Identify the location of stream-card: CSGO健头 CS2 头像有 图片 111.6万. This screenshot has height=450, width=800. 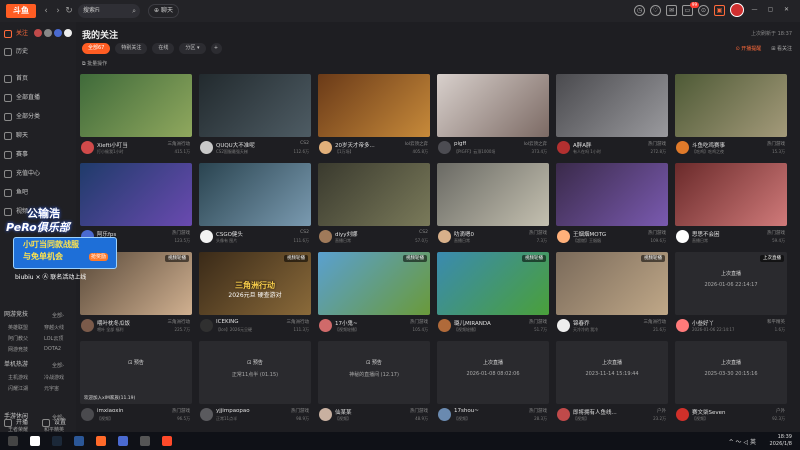
(255, 205).